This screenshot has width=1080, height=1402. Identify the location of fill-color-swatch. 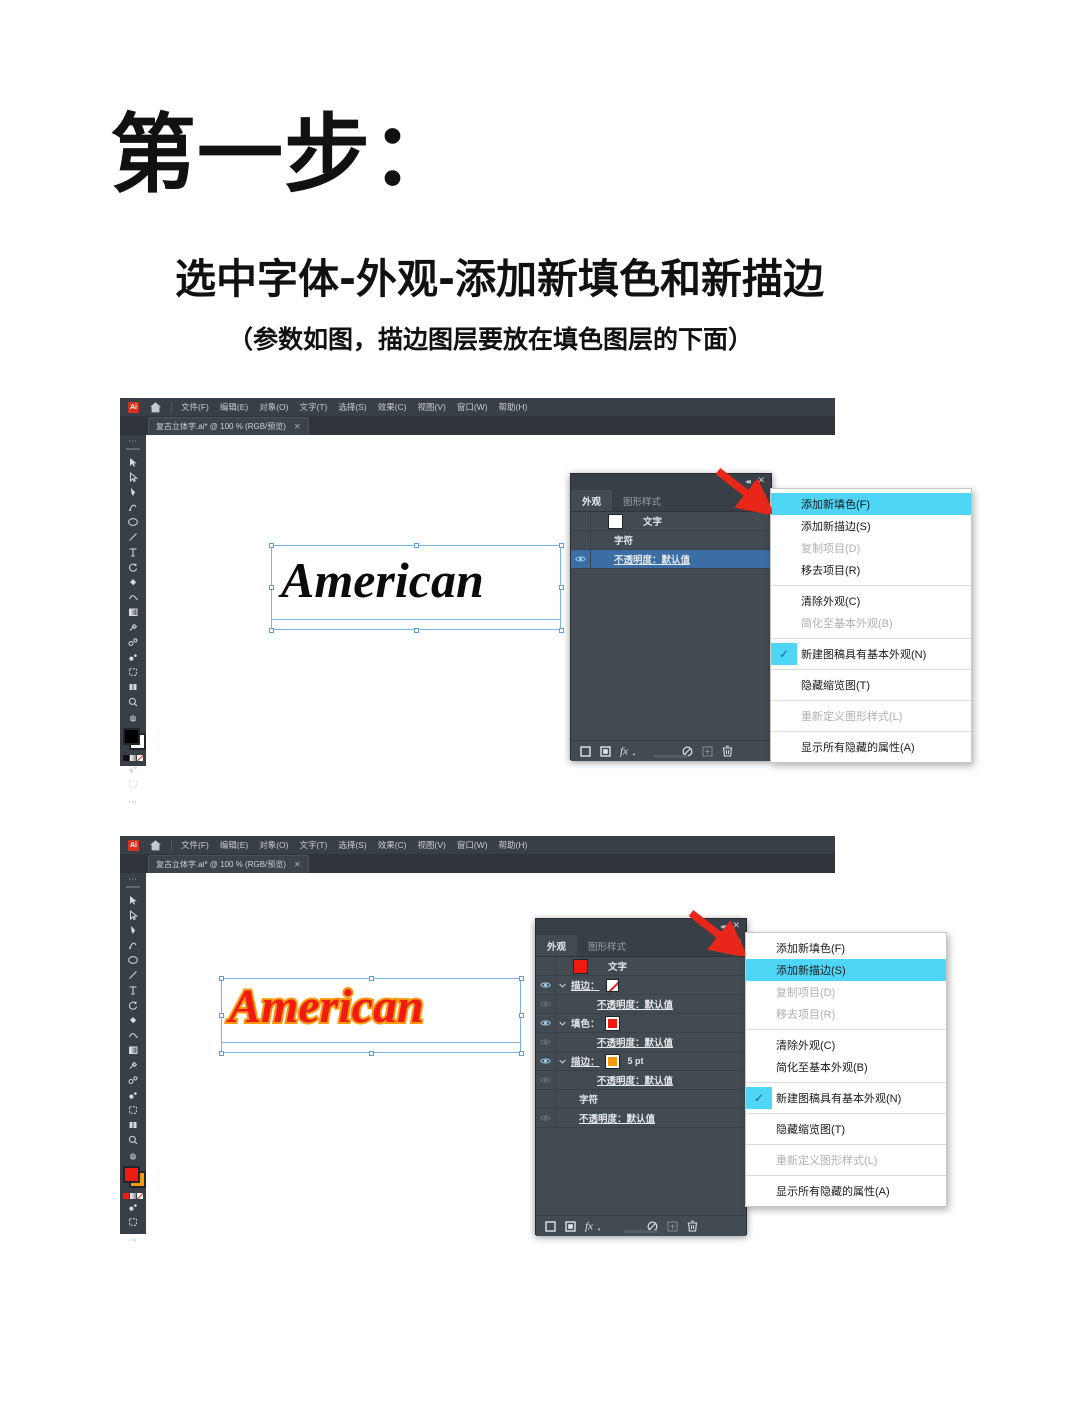
(612, 1023).